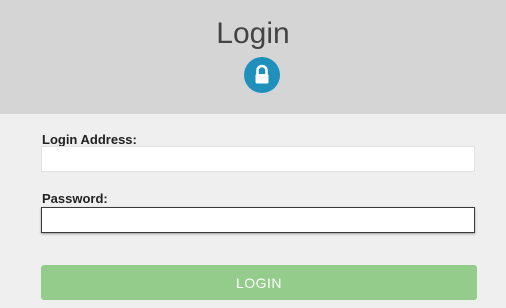 Image resolution: width=506 pixels, height=308 pixels. I want to click on login-button: LOGIN, so click(259, 282).